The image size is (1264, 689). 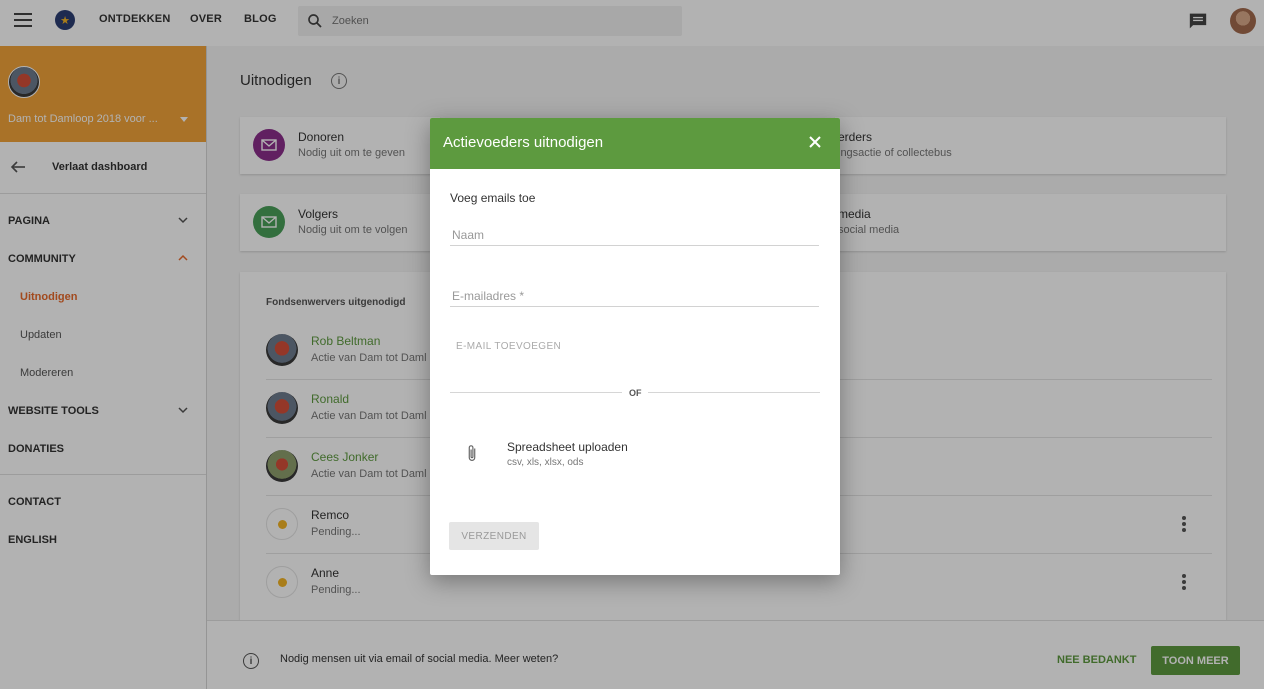 What do you see at coordinates (545, 462) in the screenshot?
I see `upload-formats: csv, xls, xlsx, ods` at bounding box center [545, 462].